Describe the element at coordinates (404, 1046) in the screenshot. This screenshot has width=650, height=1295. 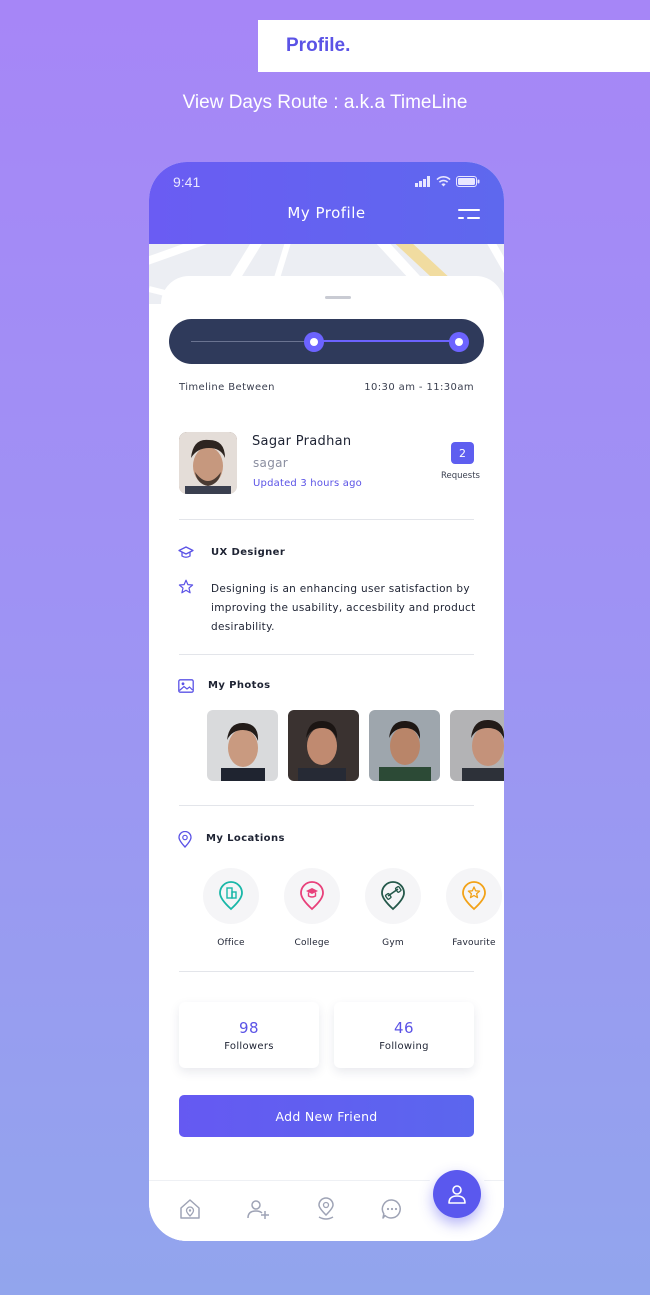
I see `following-label: Following` at that location.